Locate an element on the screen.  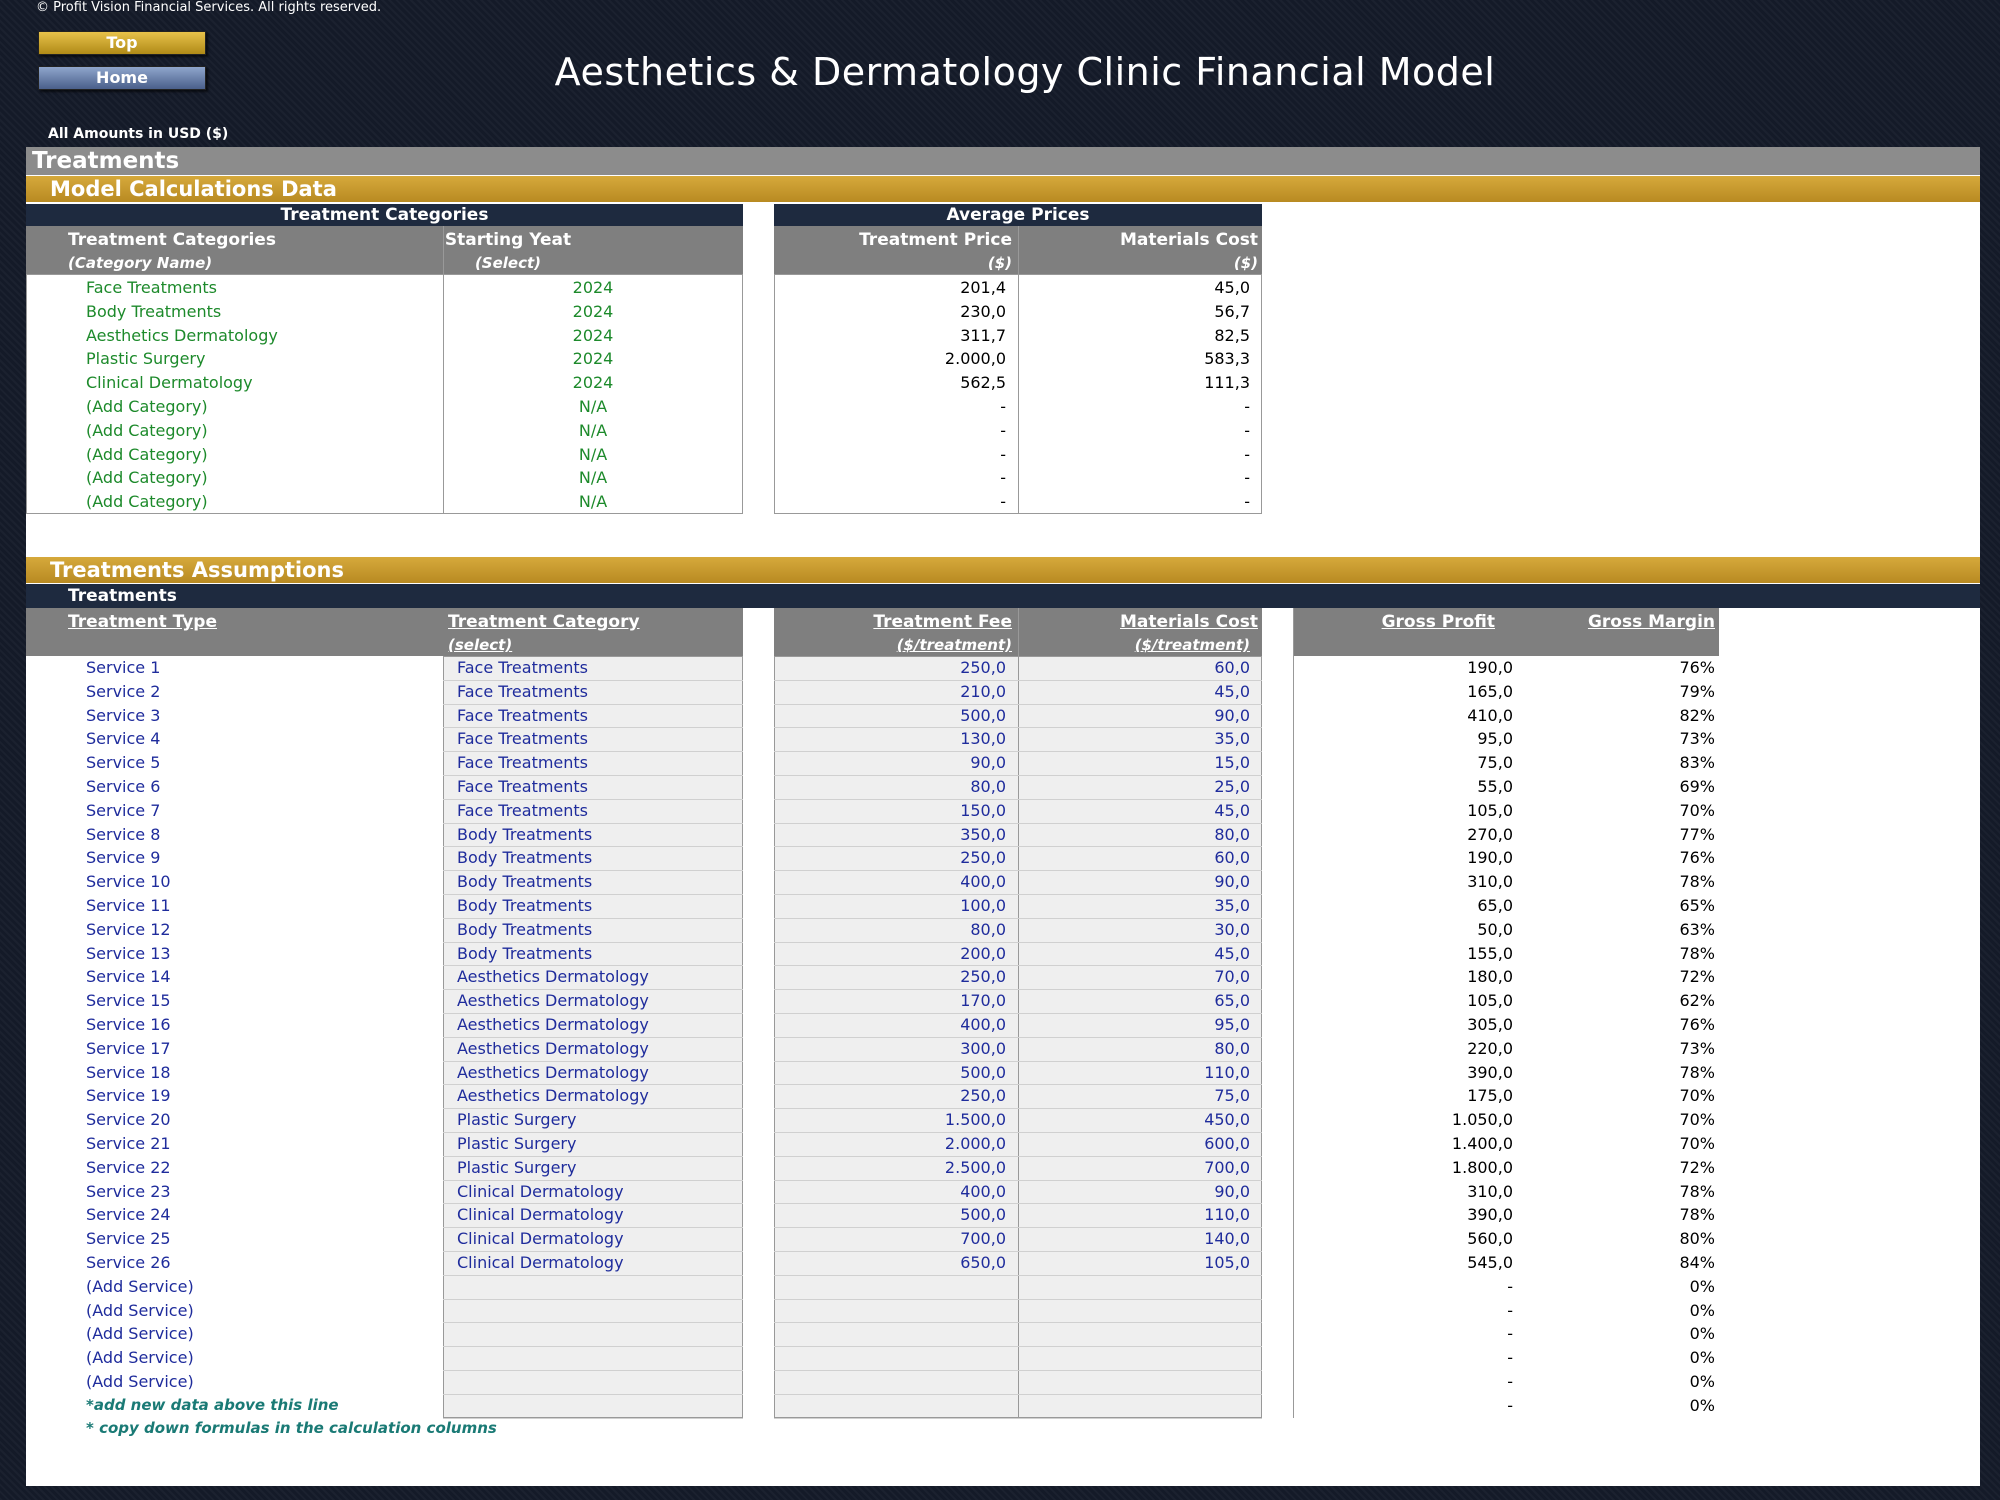
treatment-fee-cell: 100,0 is located at coordinates (890, 906).